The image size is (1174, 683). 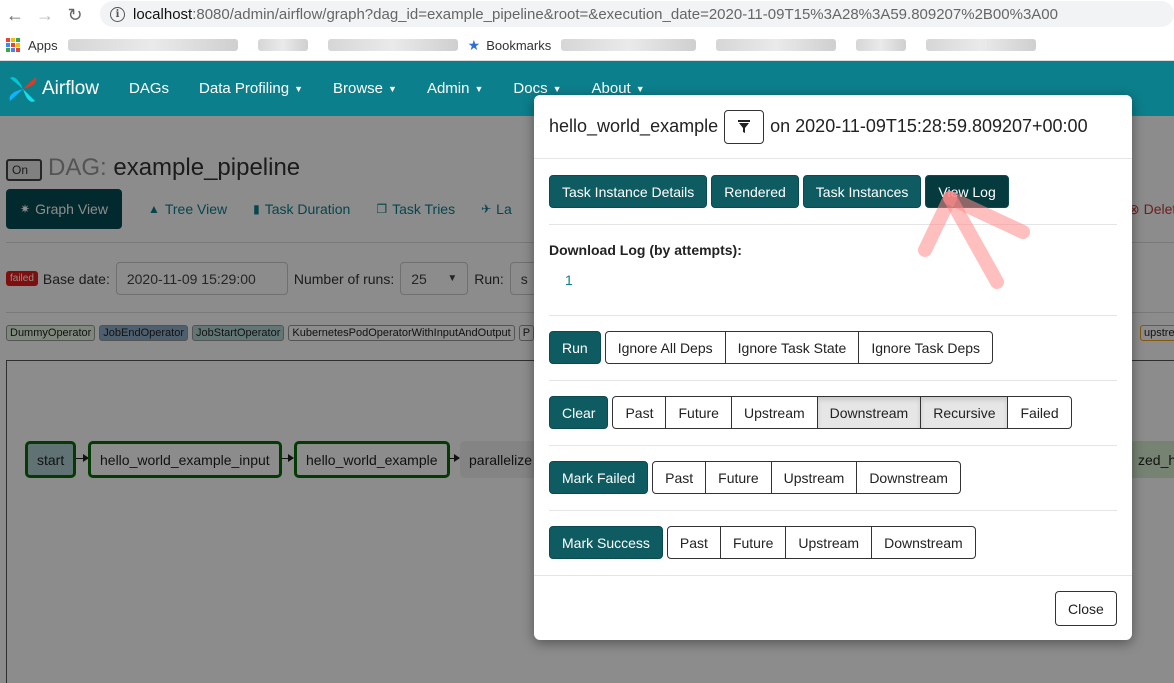 I want to click on clear-option-recursive: Recursive, so click(x=964, y=412).